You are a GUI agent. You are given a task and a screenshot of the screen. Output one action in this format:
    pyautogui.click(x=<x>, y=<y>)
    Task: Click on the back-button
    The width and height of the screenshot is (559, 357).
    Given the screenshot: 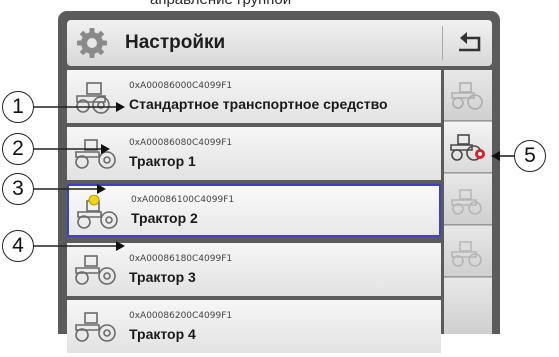 What is the action you would take?
    pyautogui.click(x=469, y=43)
    